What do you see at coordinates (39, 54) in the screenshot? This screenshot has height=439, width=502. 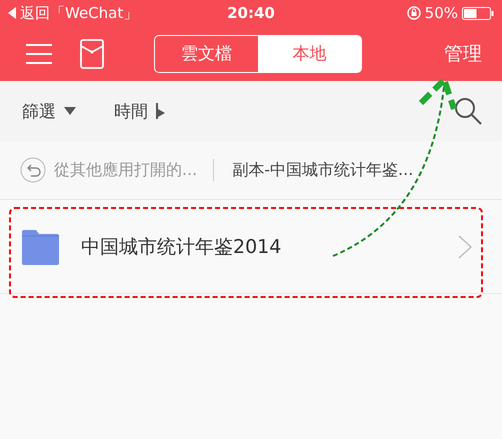 I see `menu-icon` at bounding box center [39, 54].